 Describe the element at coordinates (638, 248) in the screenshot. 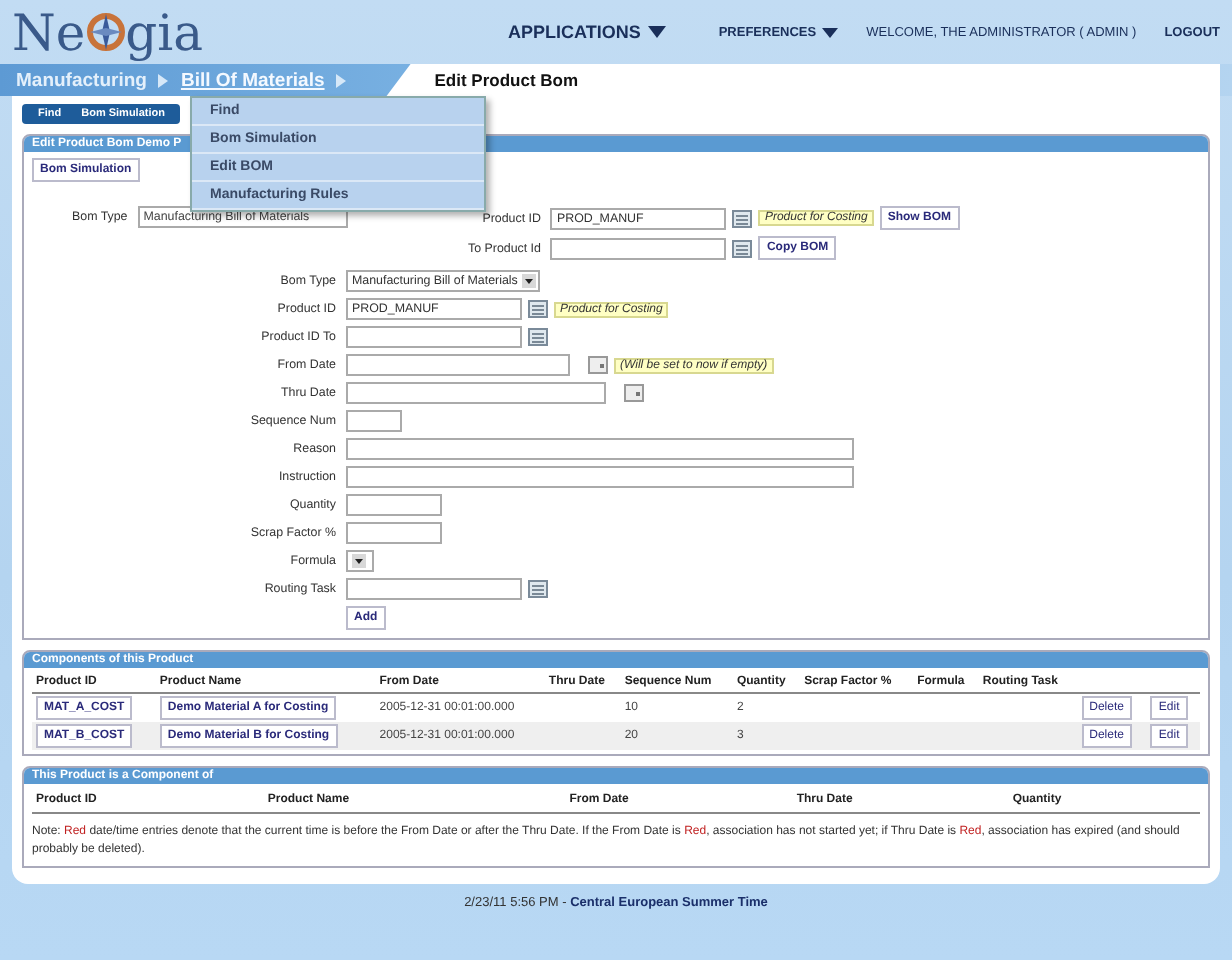

I see `to-product-id-field` at that location.